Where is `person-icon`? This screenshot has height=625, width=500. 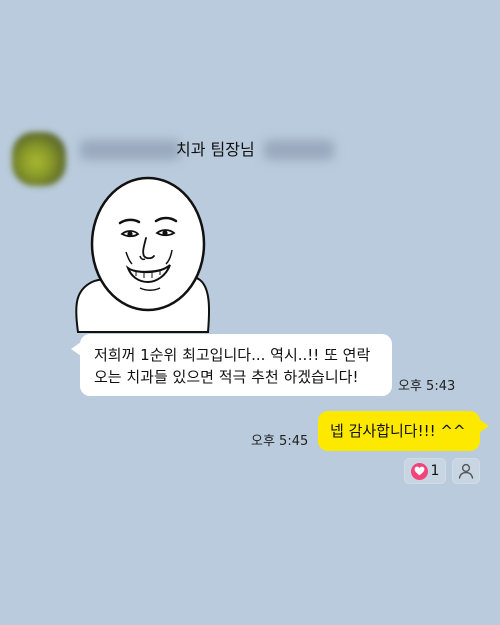 person-icon is located at coordinates (466, 471).